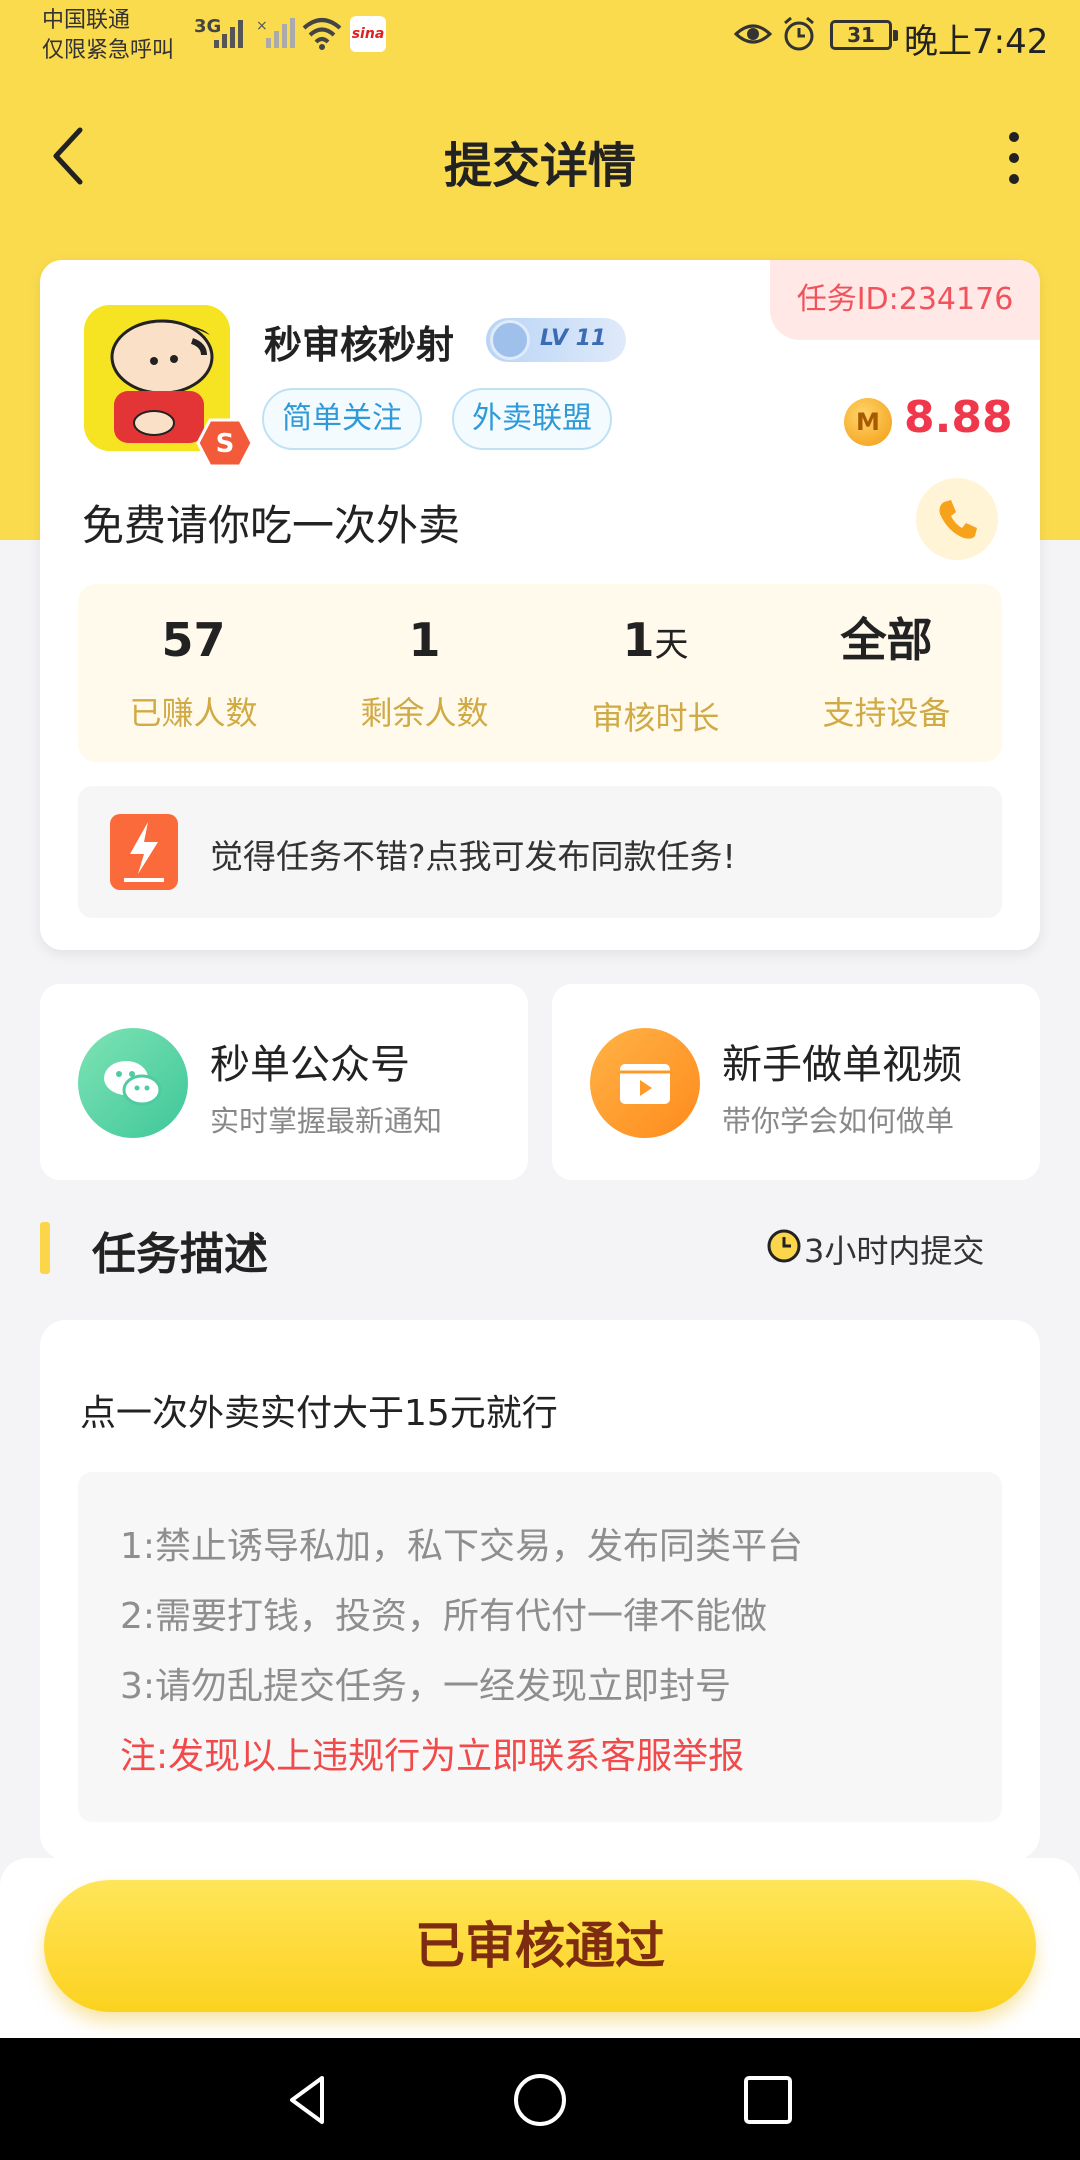 This screenshot has height=2160, width=1080. I want to click on task-title: 免费请你吃一次外卖, so click(271, 525).